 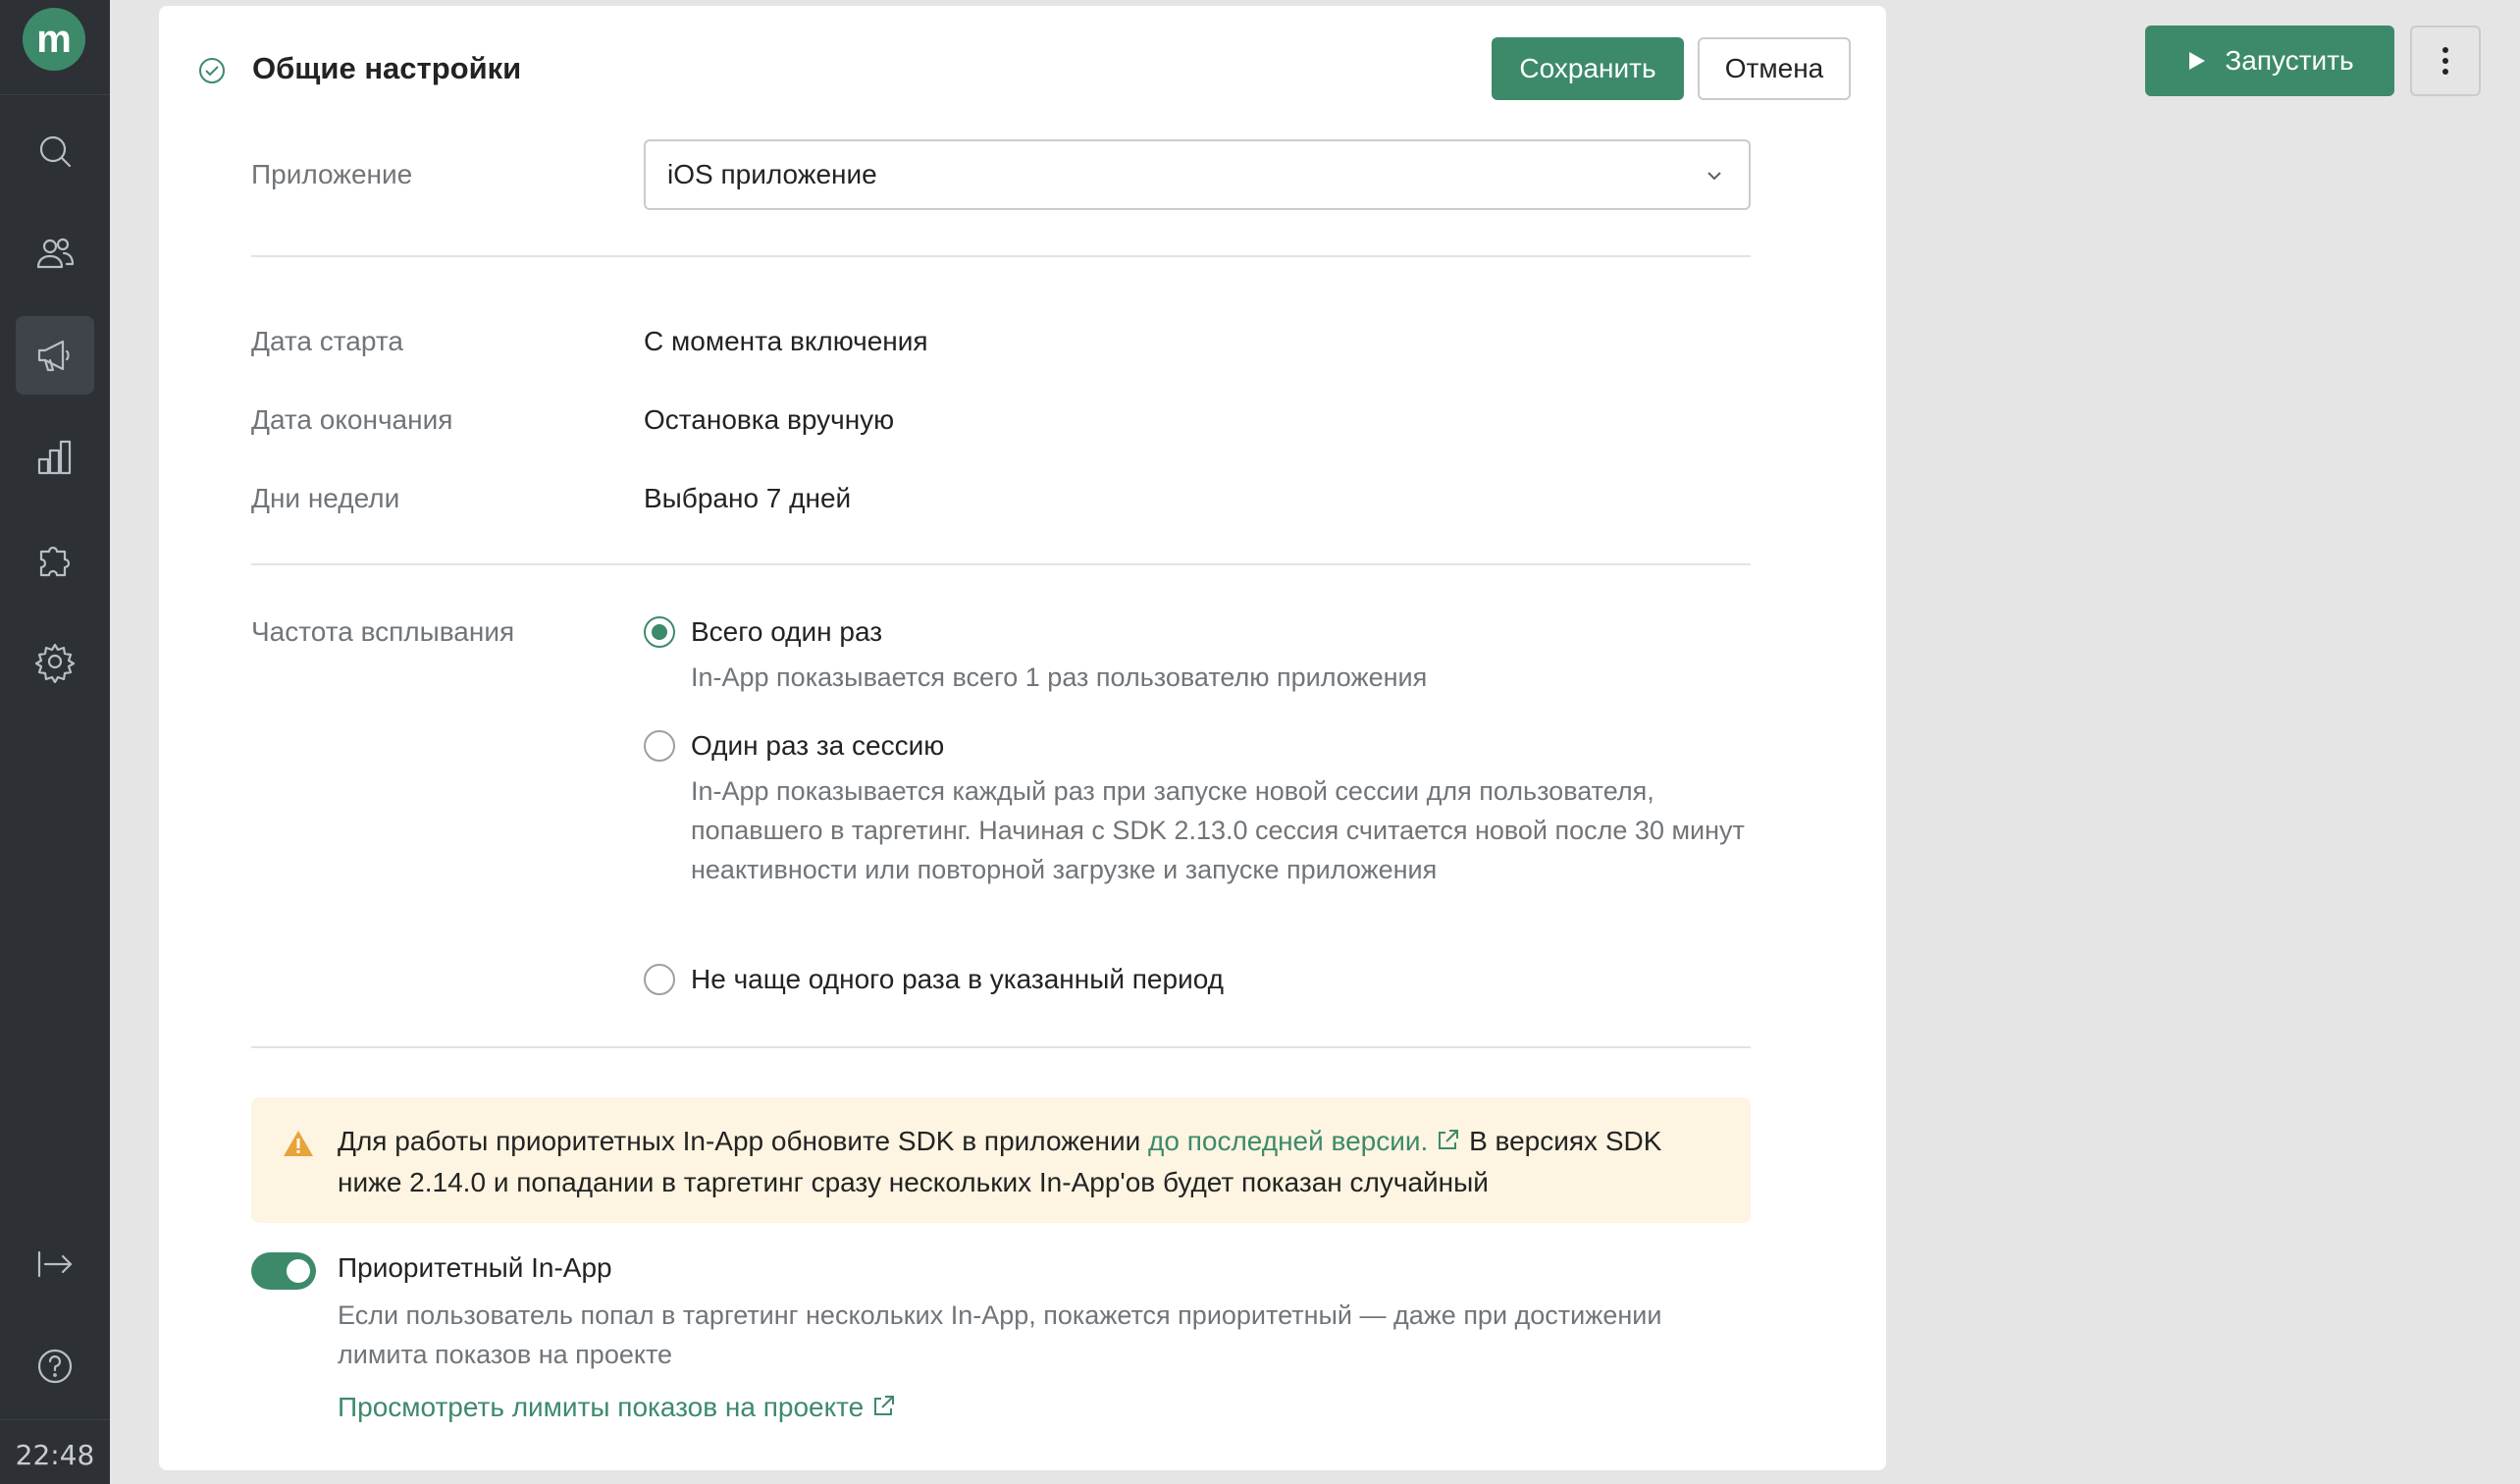 I want to click on option-once-title: Всего один раз, so click(x=786, y=632).